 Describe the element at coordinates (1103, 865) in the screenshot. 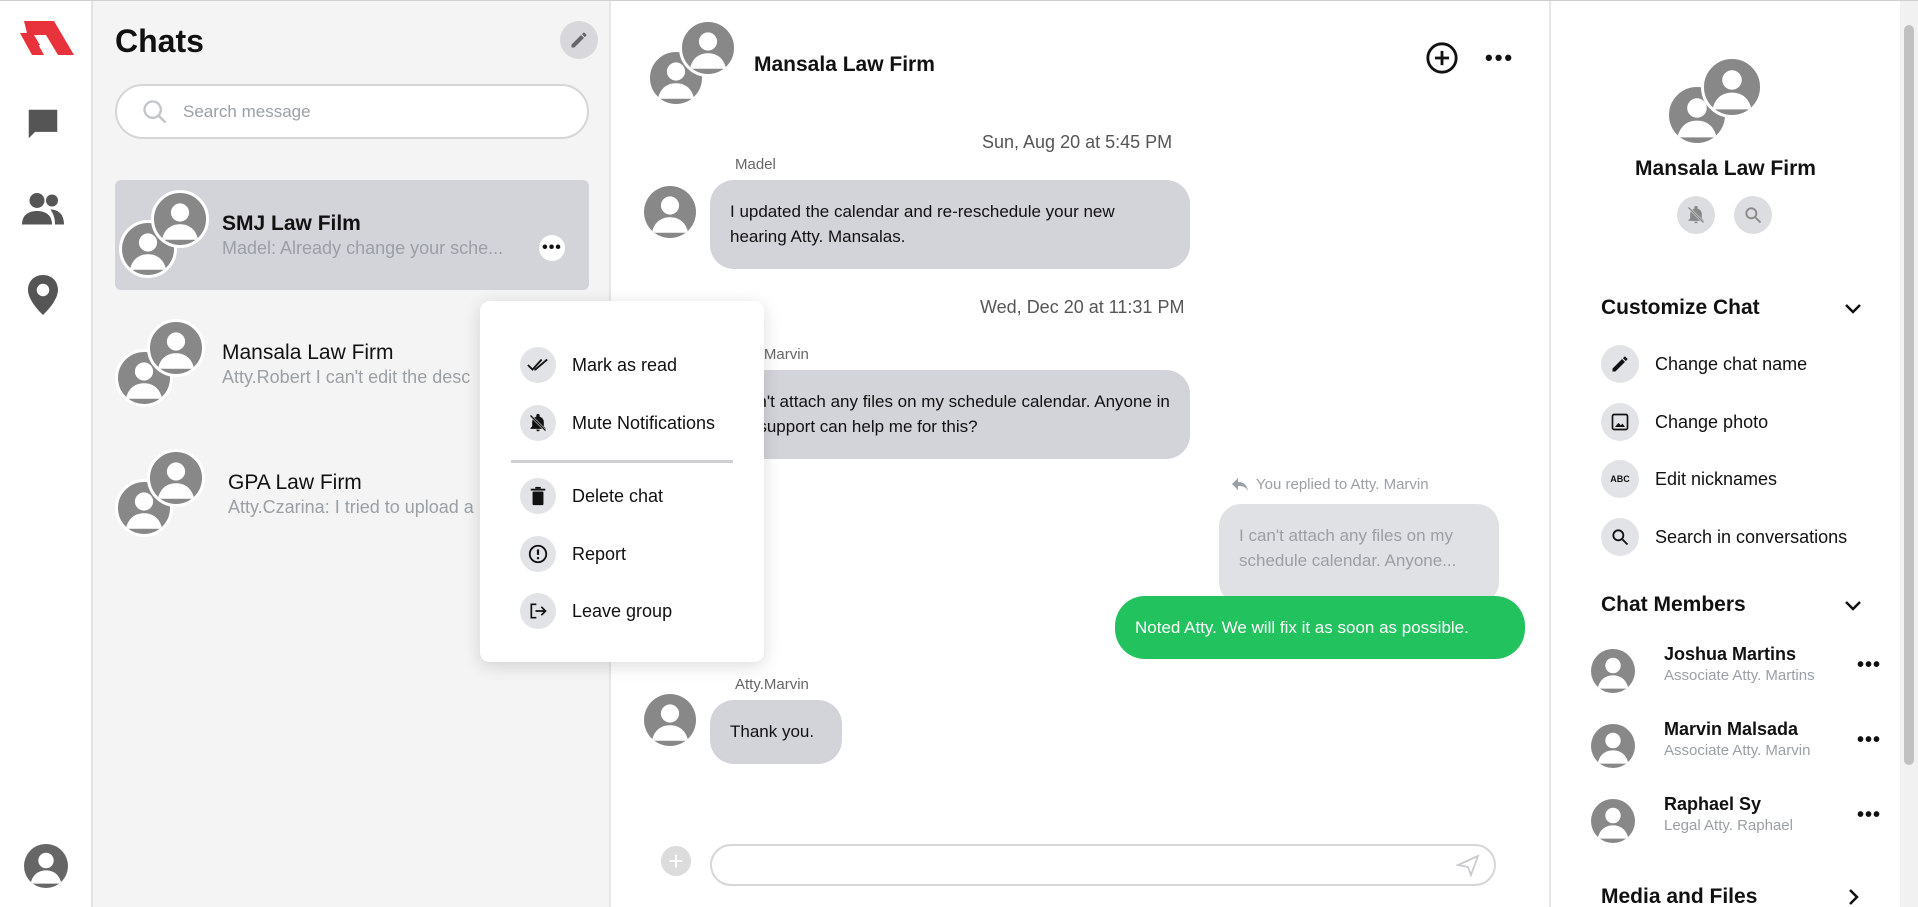

I see `message-input` at that location.